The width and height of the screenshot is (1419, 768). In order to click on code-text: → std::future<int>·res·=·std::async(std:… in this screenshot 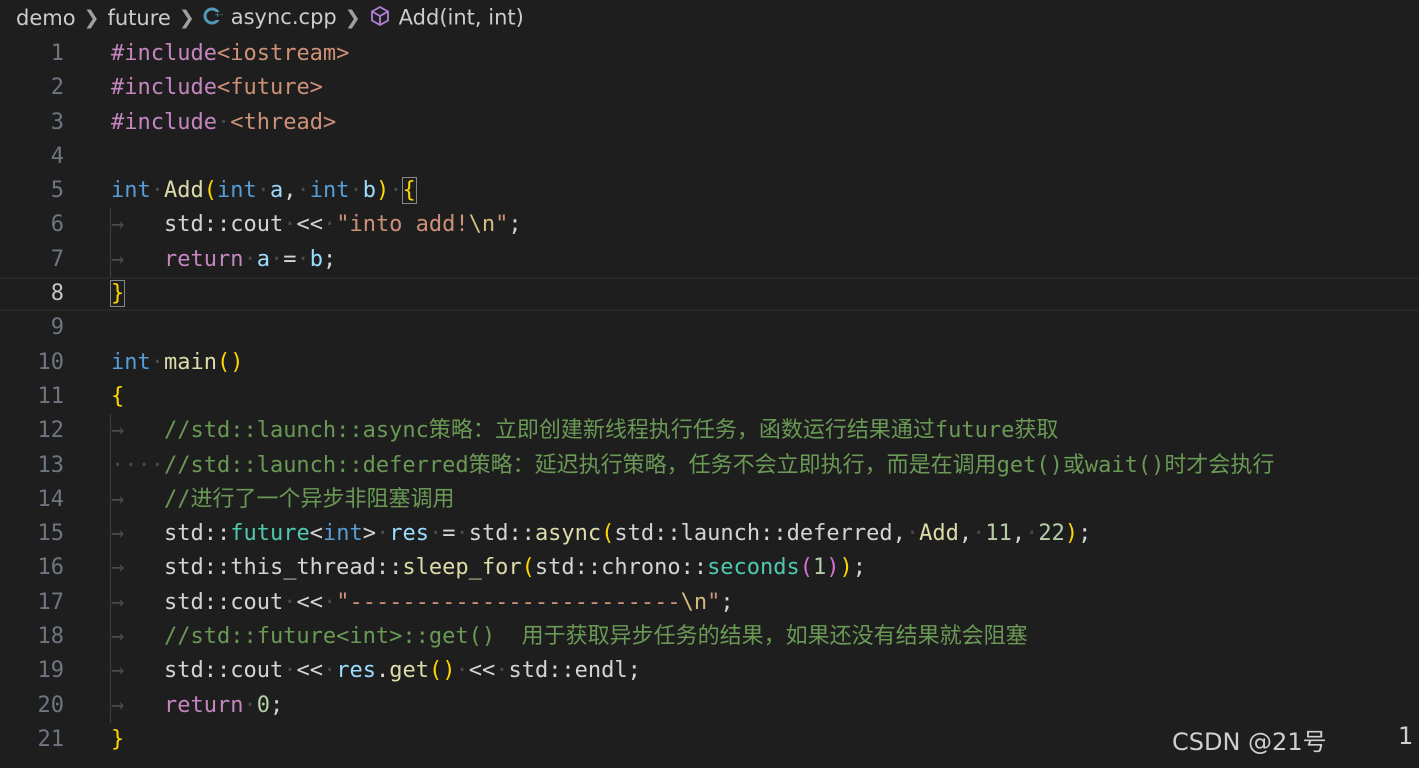, I will do `click(601, 534)`.